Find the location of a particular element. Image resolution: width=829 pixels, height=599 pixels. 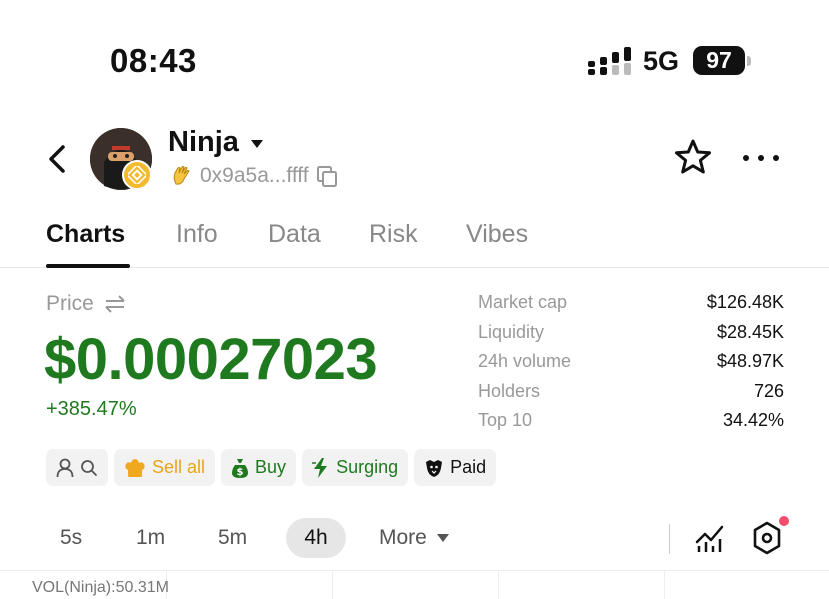

timeframe-more-button: More is located at coordinates (414, 538).